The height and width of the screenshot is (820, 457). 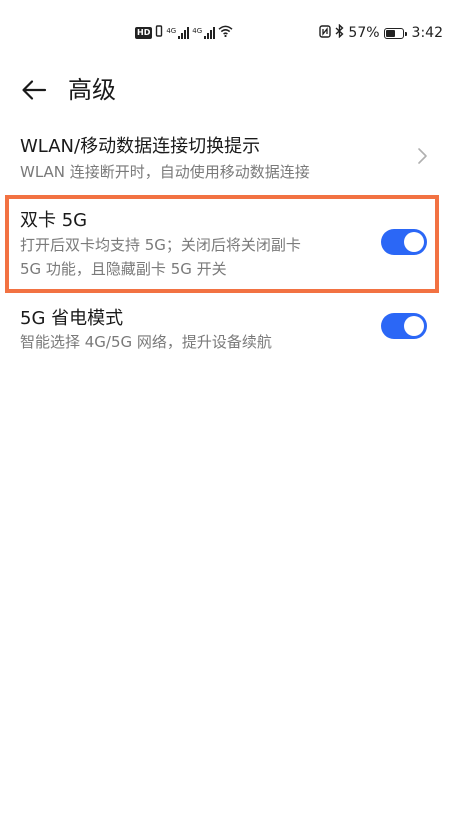 What do you see at coordinates (364, 33) in the screenshot?
I see `battery-percent: 57%` at bounding box center [364, 33].